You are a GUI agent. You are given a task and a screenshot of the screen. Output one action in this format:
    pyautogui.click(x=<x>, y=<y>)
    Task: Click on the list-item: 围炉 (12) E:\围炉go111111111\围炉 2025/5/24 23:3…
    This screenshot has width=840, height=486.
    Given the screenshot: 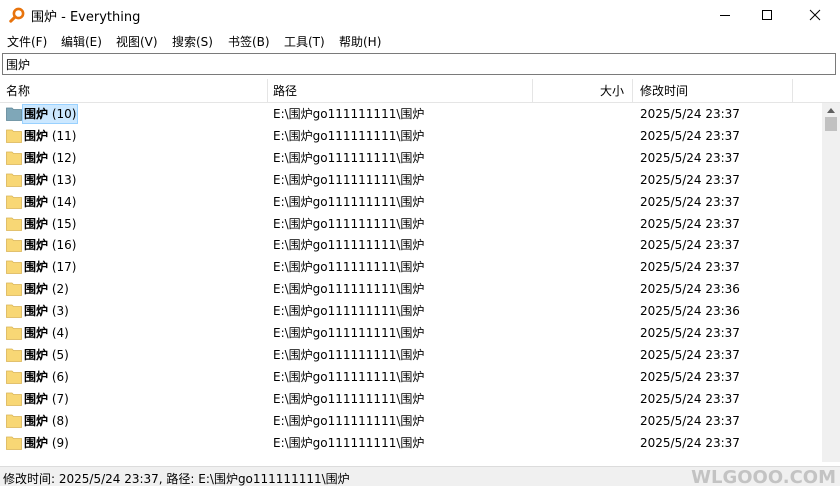 What is the action you would take?
    pyautogui.click(x=411, y=158)
    